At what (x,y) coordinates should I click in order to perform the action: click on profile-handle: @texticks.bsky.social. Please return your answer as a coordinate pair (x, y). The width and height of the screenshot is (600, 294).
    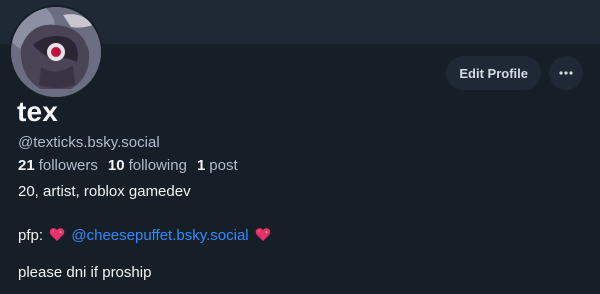
    Looking at the image, I should click on (89, 142).